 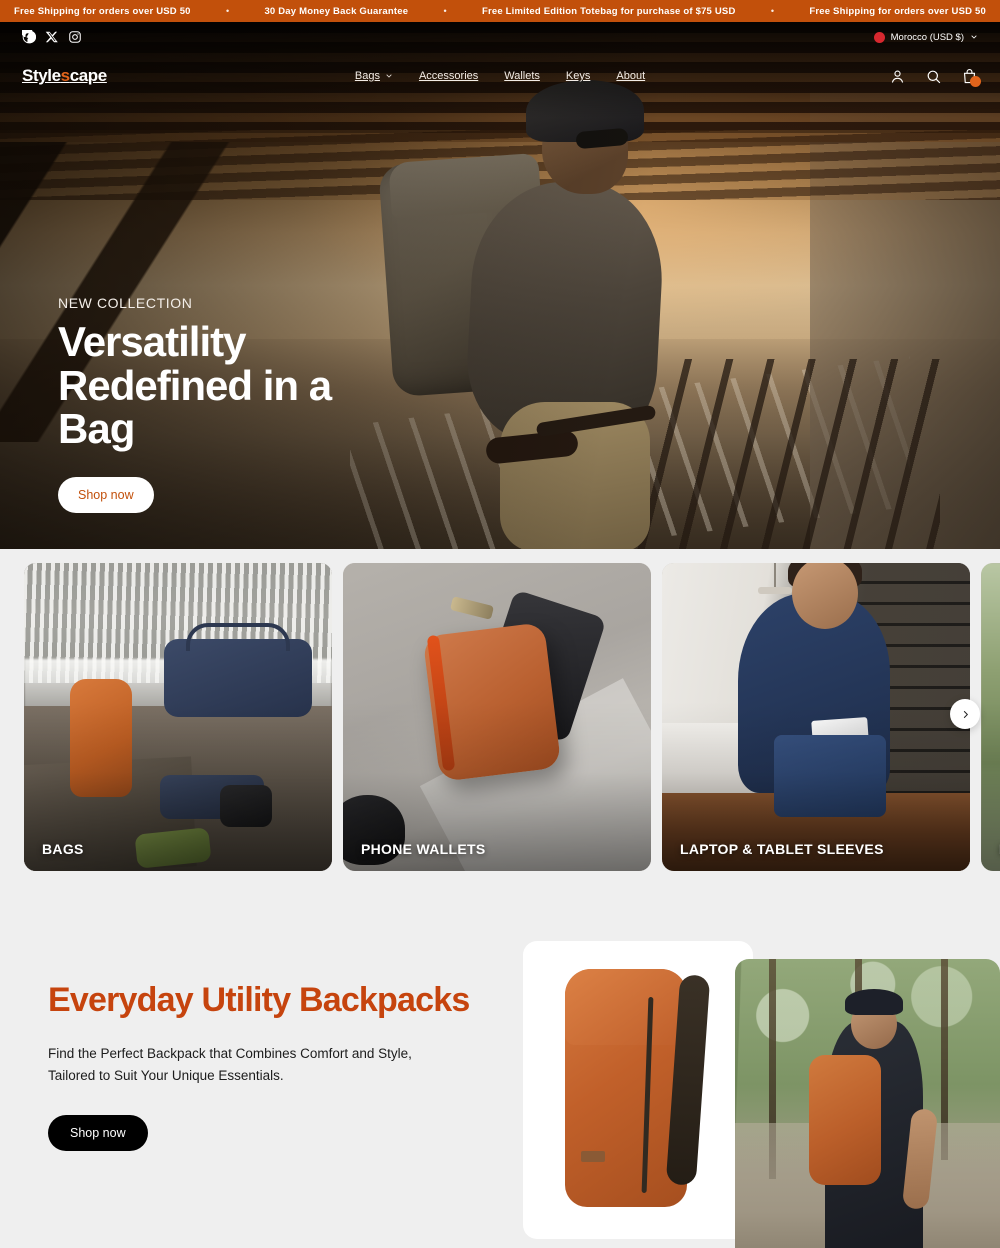 I want to click on feature-media, so click(x=761, y=1094).